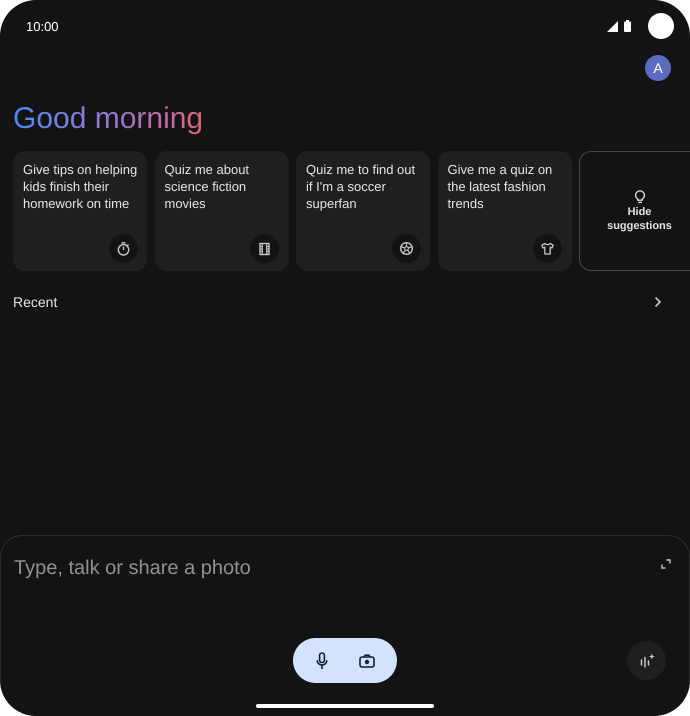  Describe the element at coordinates (634, 211) in the screenshot. I see `hide-suggestions-button: Hide suggestions` at that location.